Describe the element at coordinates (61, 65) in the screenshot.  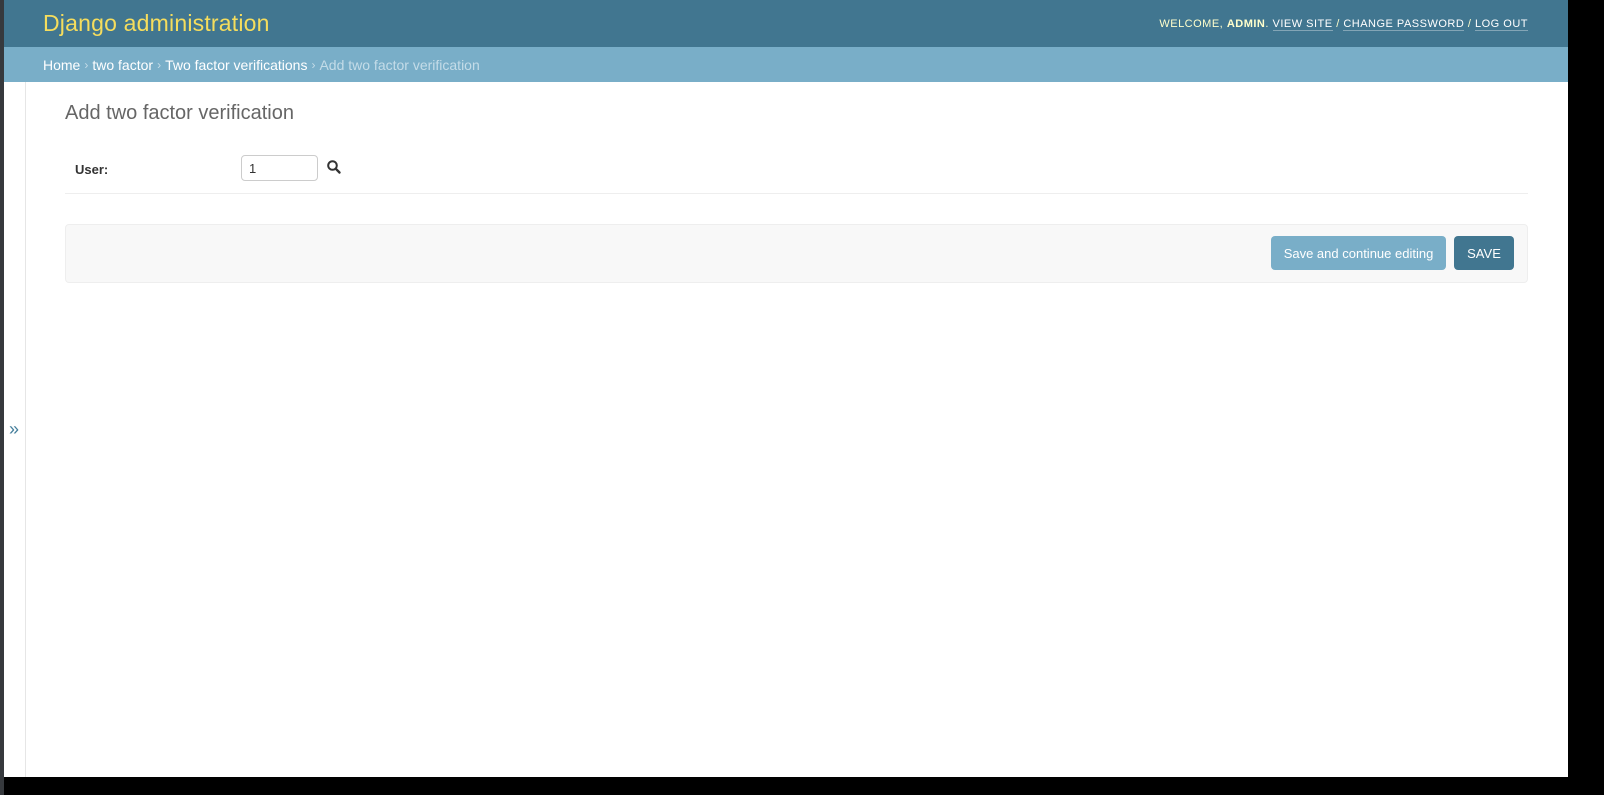
I see `breadcrumb-home: Home` at that location.